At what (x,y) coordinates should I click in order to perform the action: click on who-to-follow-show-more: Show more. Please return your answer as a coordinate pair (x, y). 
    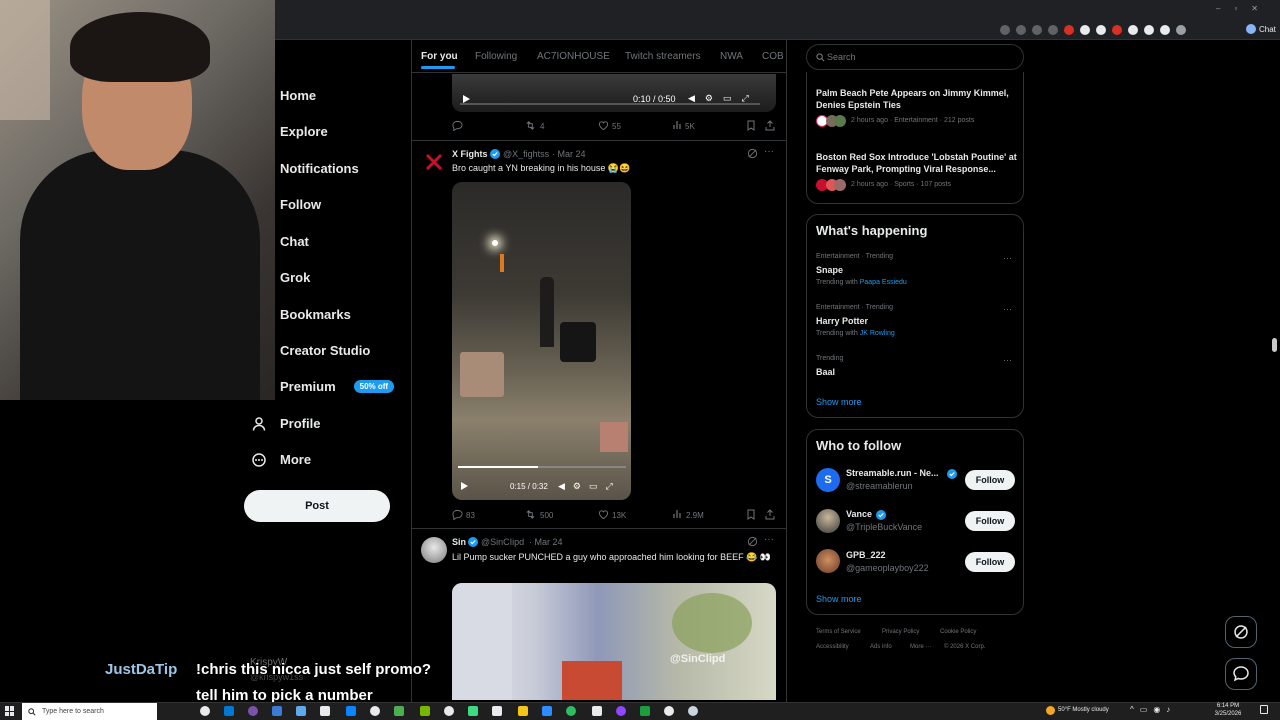
    Looking at the image, I should click on (839, 599).